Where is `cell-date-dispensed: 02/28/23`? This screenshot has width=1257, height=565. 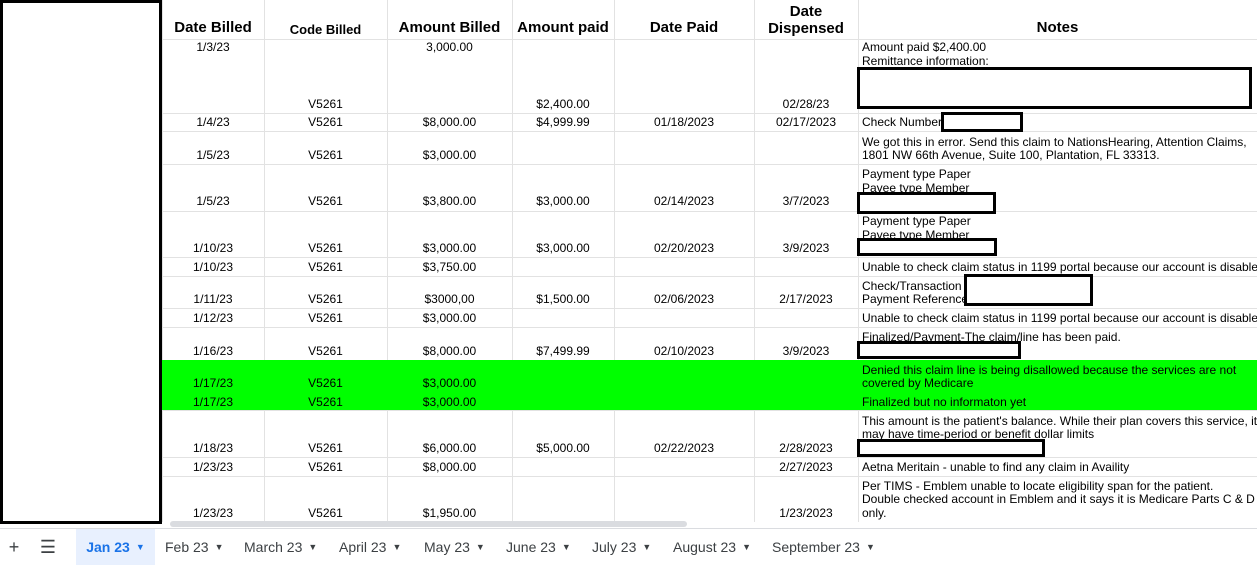
cell-date-dispensed: 02/28/23 is located at coordinates (806, 104).